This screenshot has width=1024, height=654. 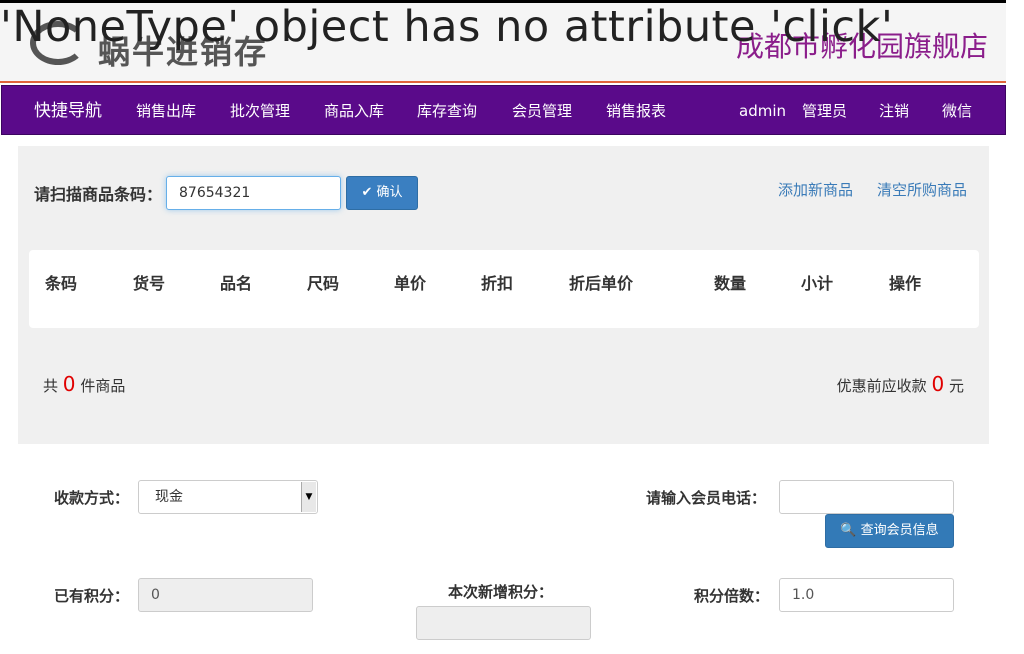 I want to click on table-header: 单价, so click(x=410, y=283).